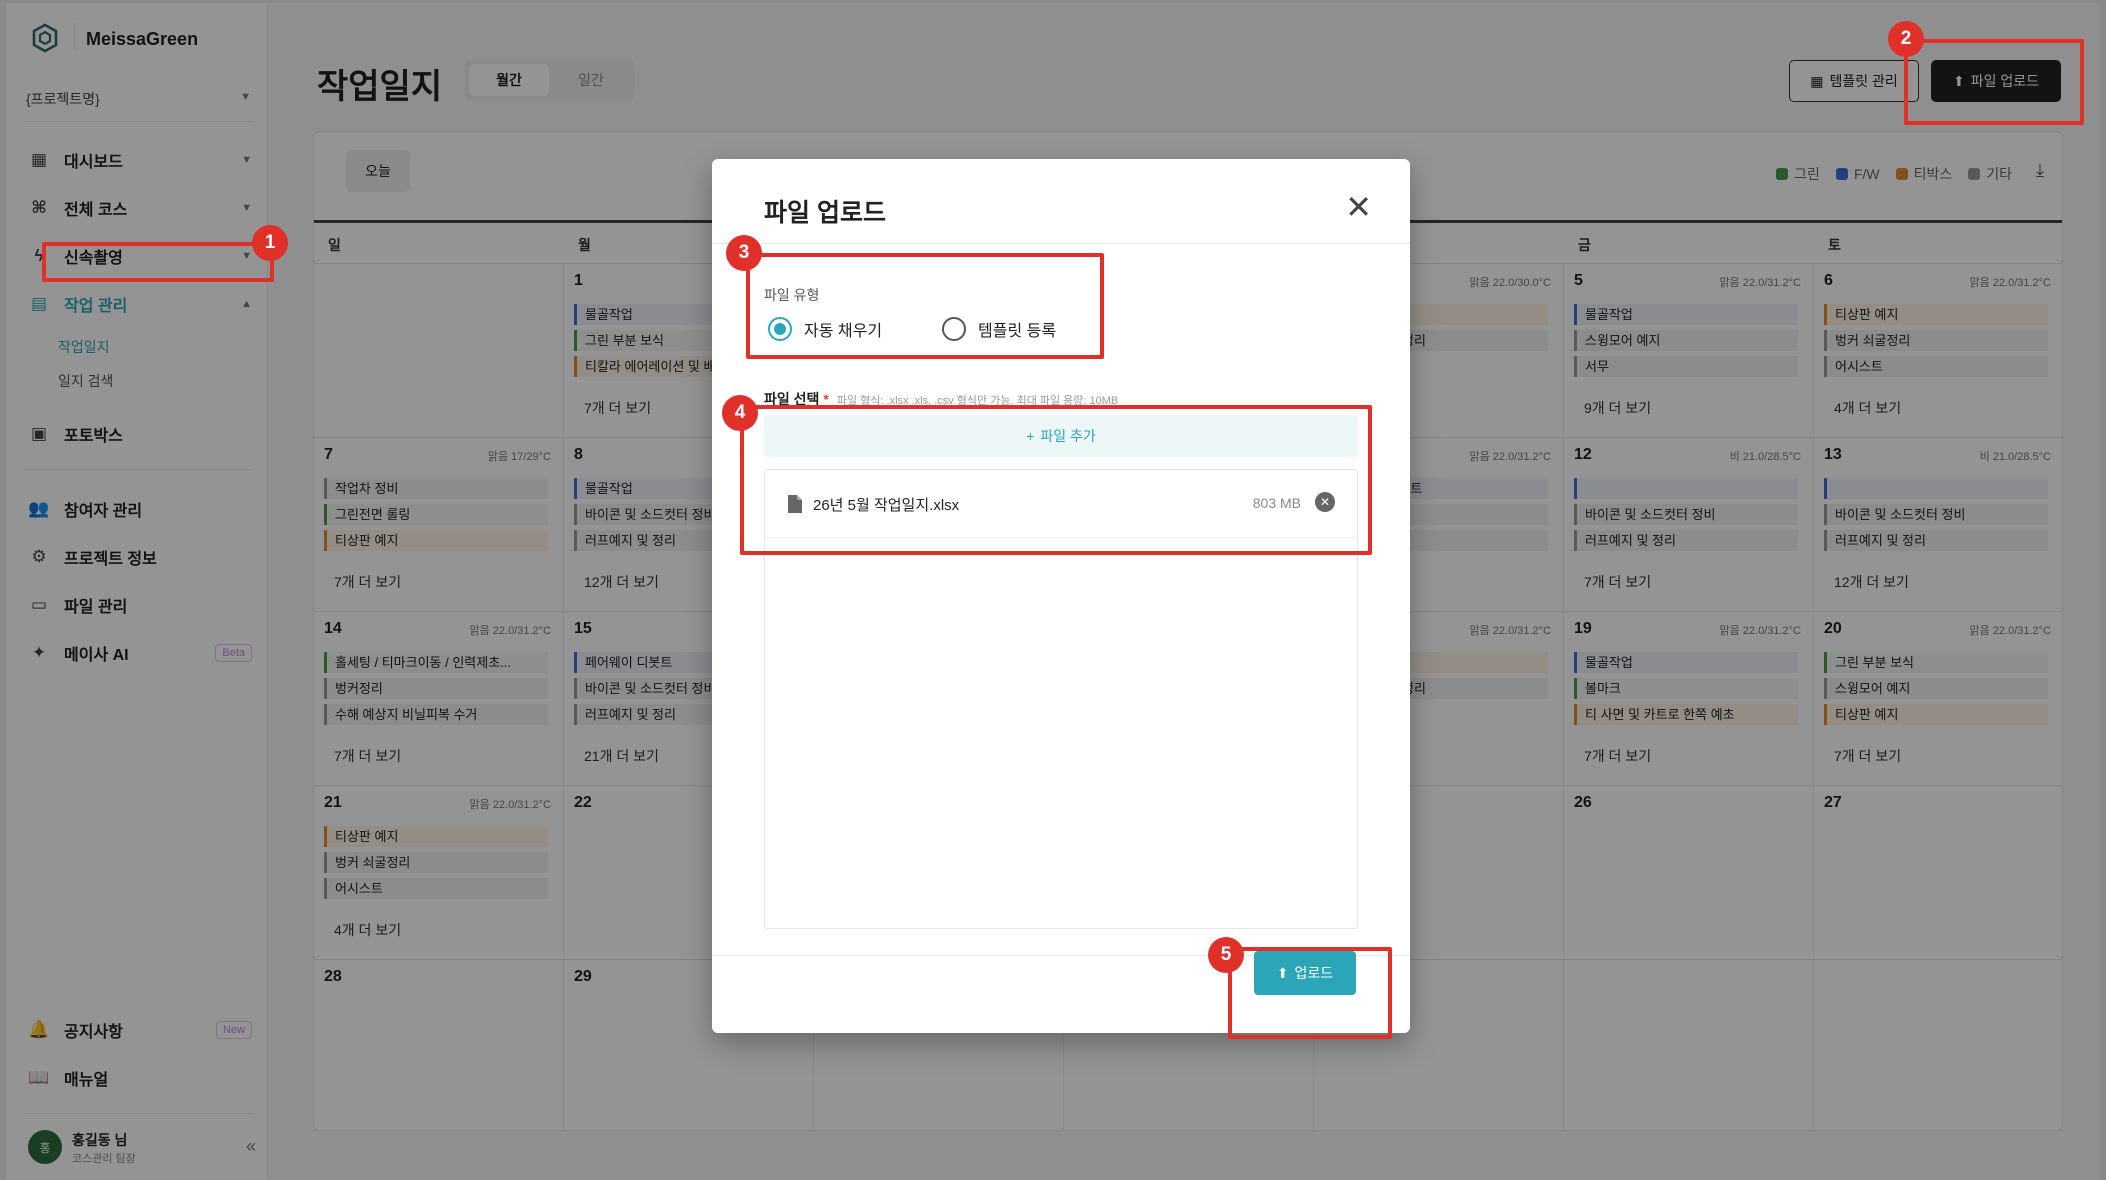  Describe the element at coordinates (270, 243) in the screenshot. I see `callout-number: 1` at that location.